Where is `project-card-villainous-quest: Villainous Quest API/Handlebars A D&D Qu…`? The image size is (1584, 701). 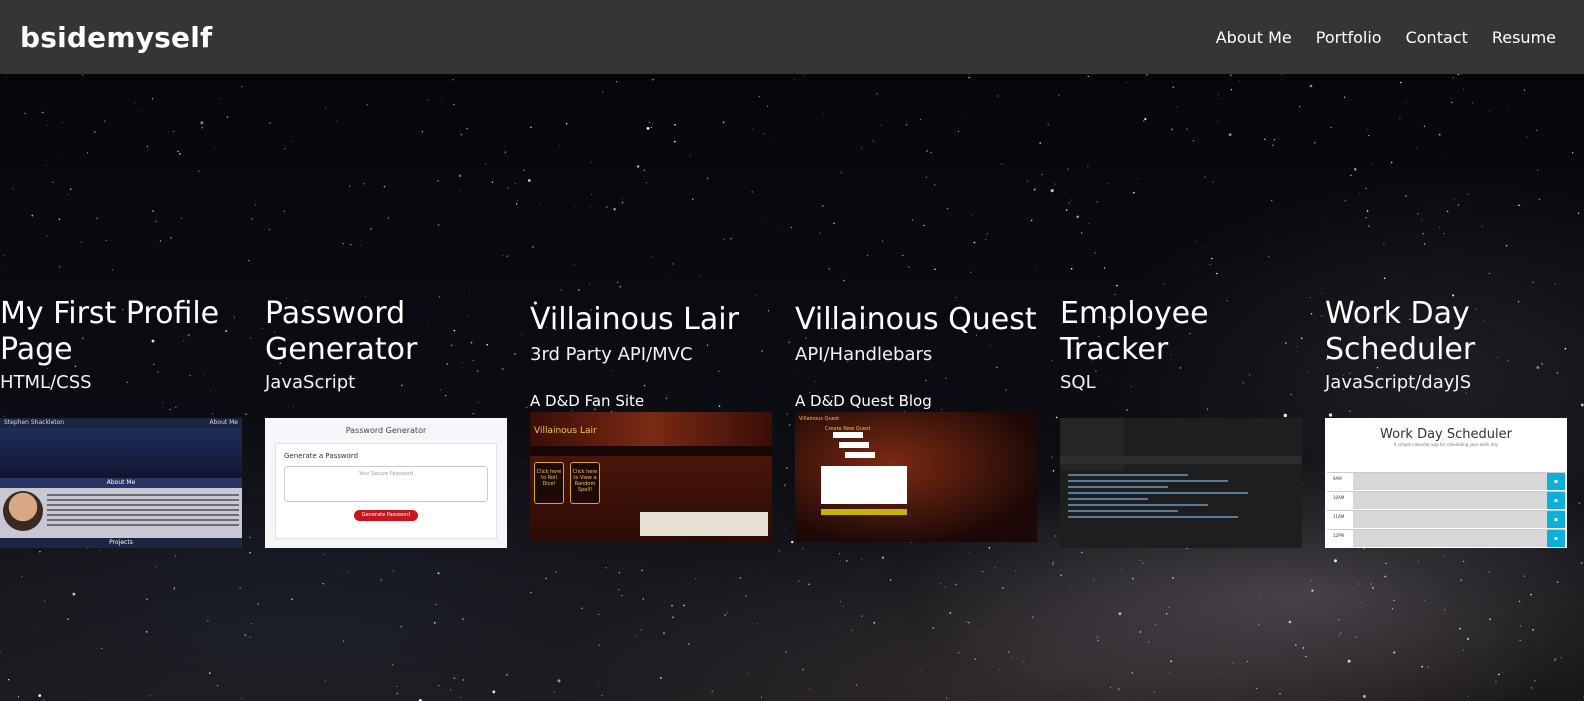
project-card-villainous-quest: Villainous Quest API/Handlebars A D&D Qu… is located at coordinates (927, 426).